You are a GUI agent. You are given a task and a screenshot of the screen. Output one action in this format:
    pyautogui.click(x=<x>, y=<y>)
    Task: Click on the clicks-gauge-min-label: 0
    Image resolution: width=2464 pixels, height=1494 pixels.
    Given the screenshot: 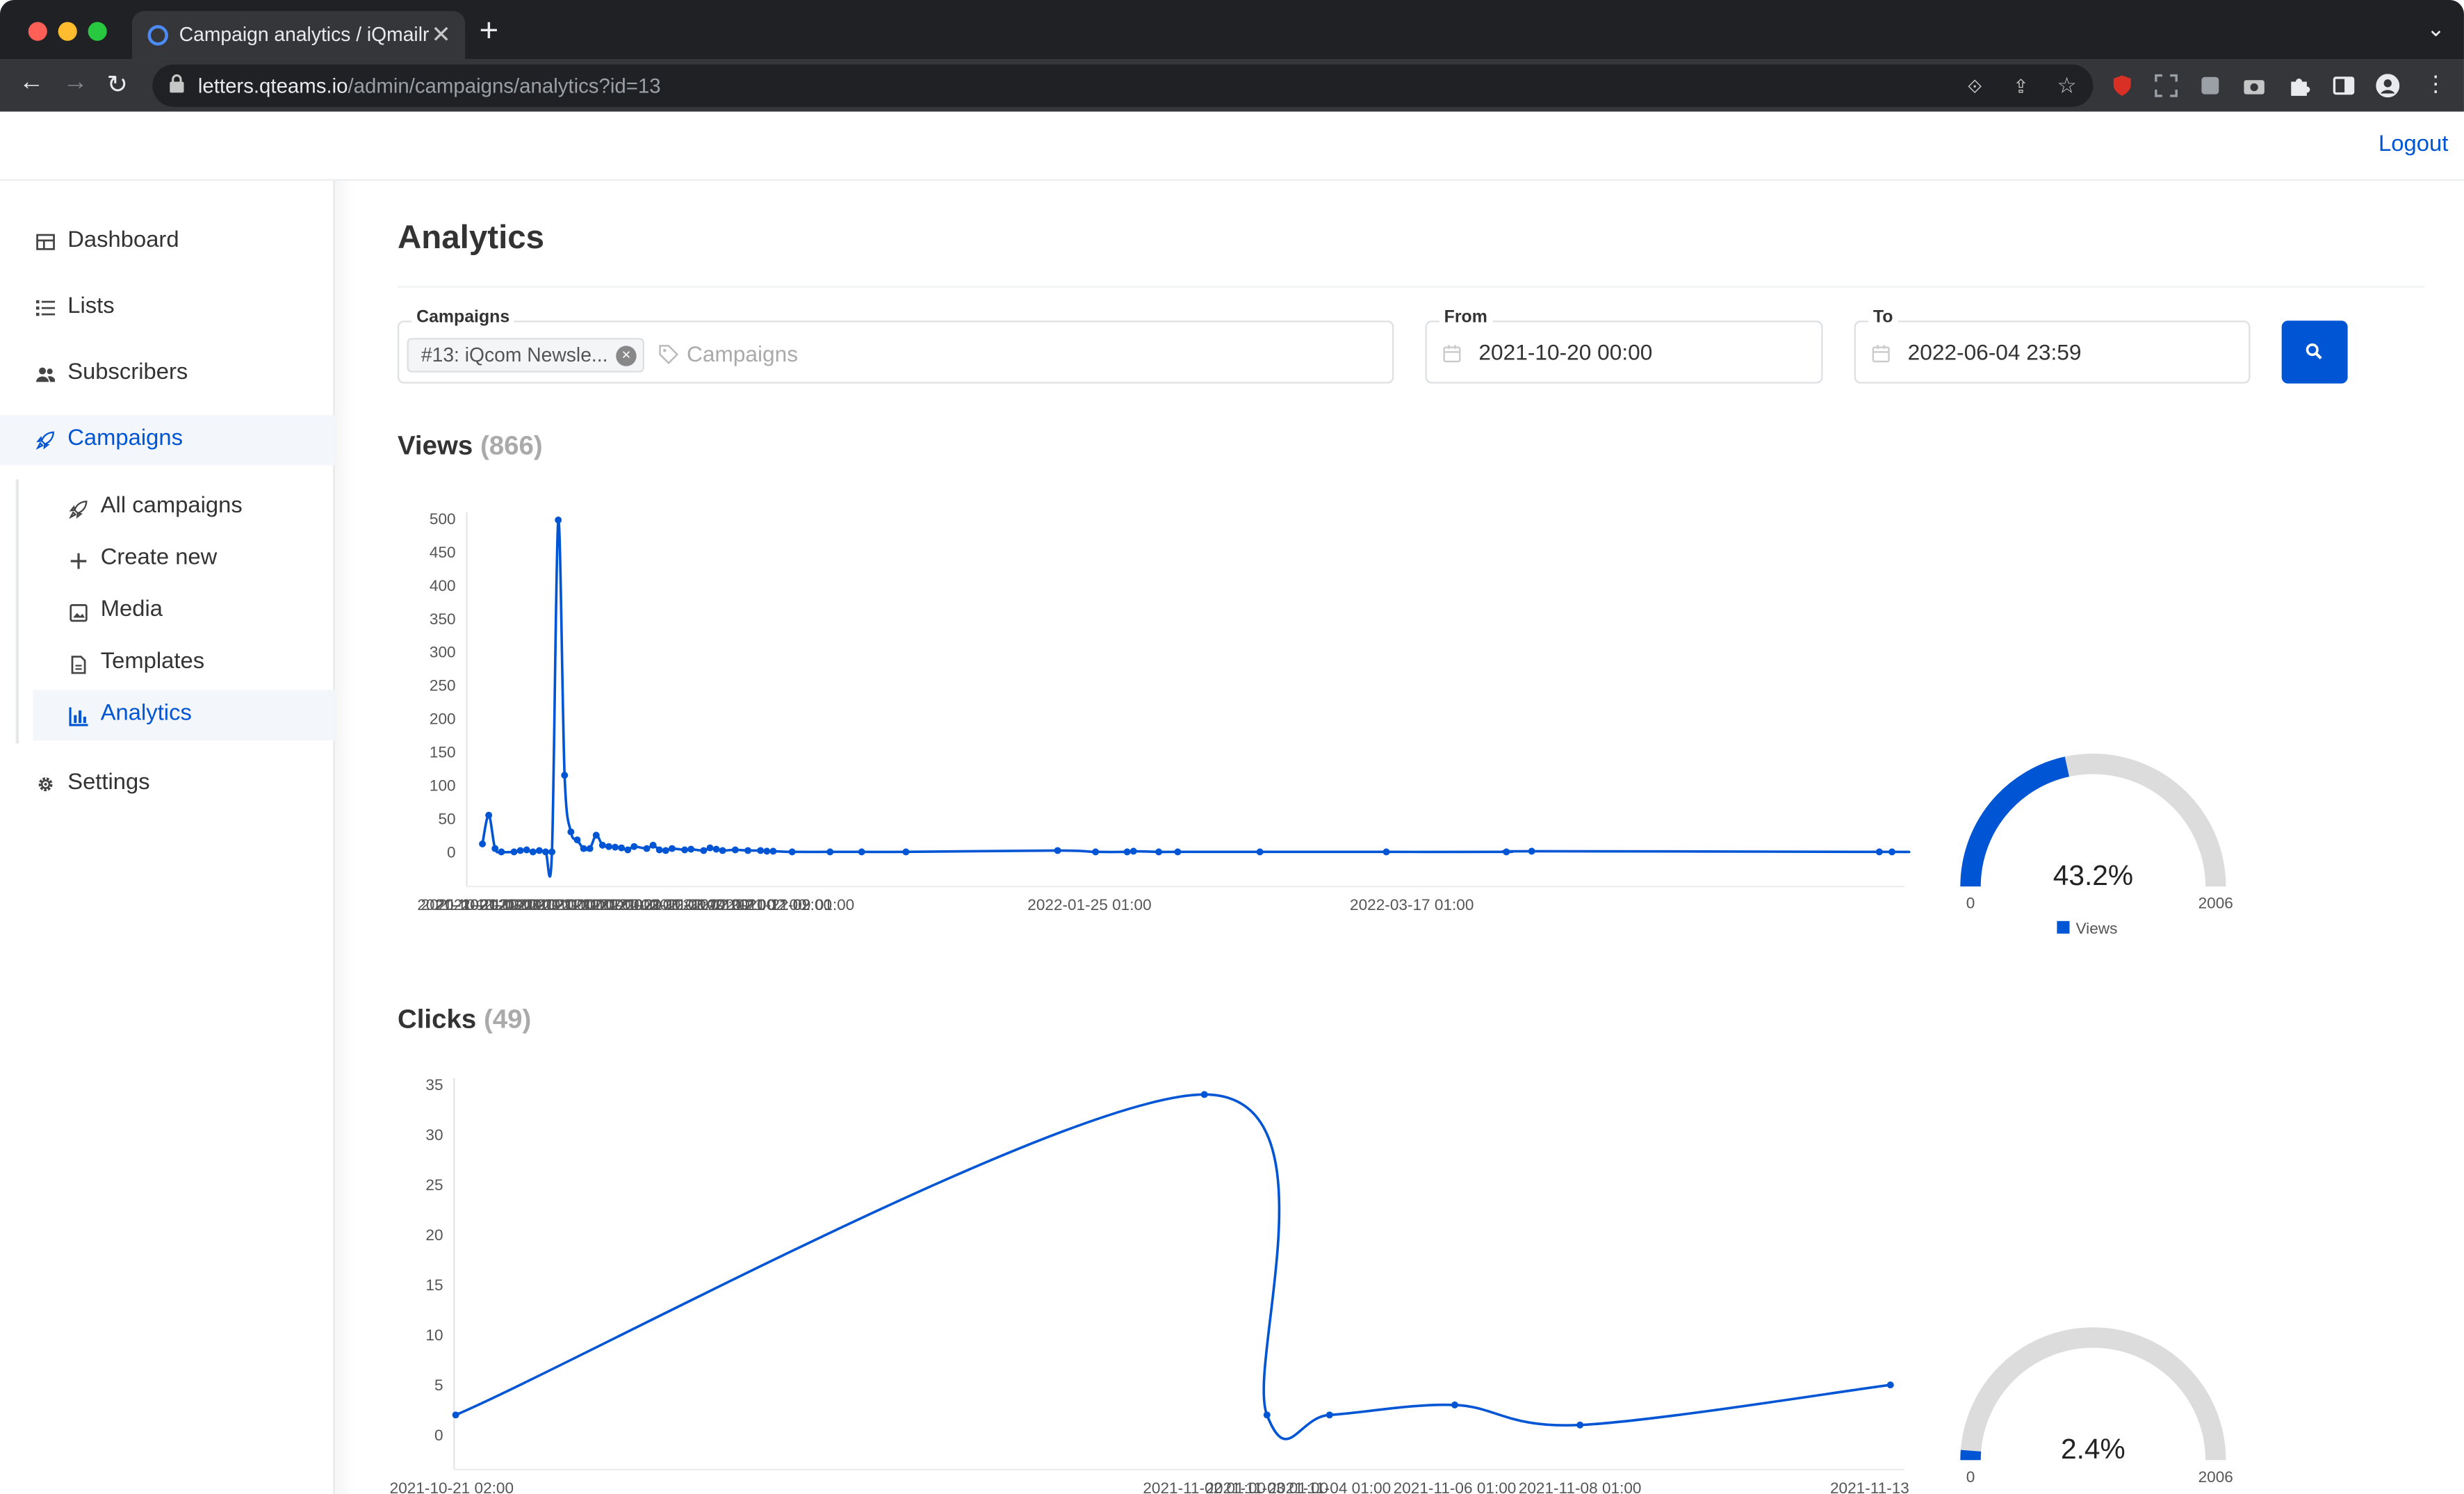 What is the action you would take?
    pyautogui.click(x=1970, y=1477)
    